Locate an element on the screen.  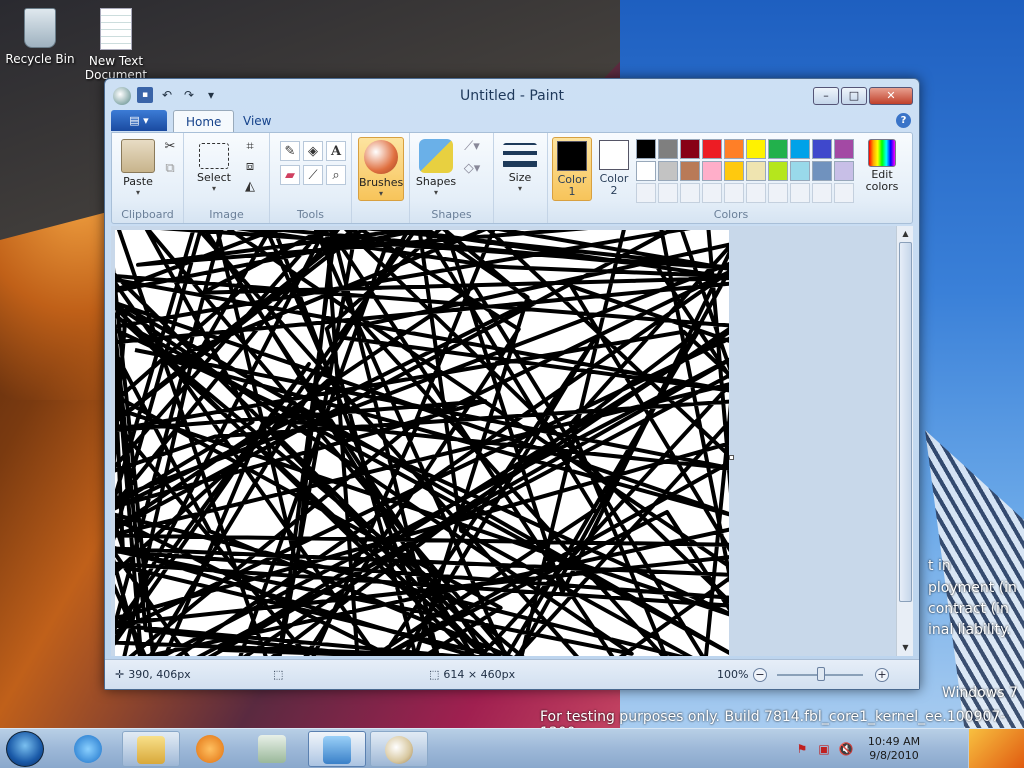
crop-icon: ⌗ is located at coordinates (250, 147).